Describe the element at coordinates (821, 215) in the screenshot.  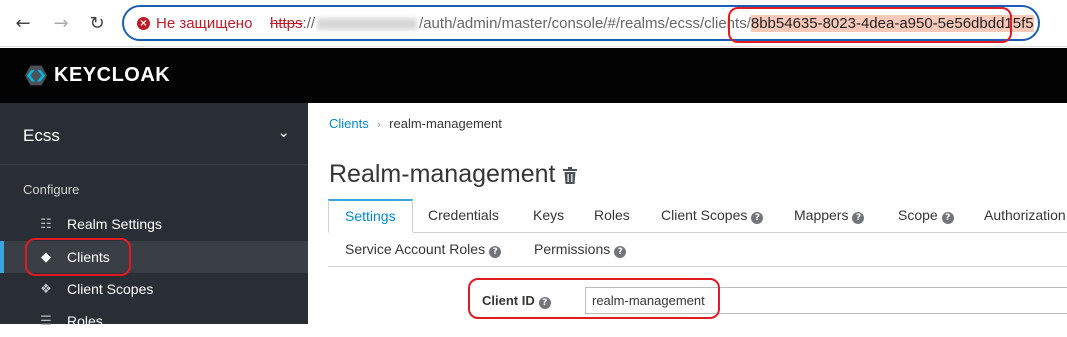
I see `tab-label: Mappers` at that location.